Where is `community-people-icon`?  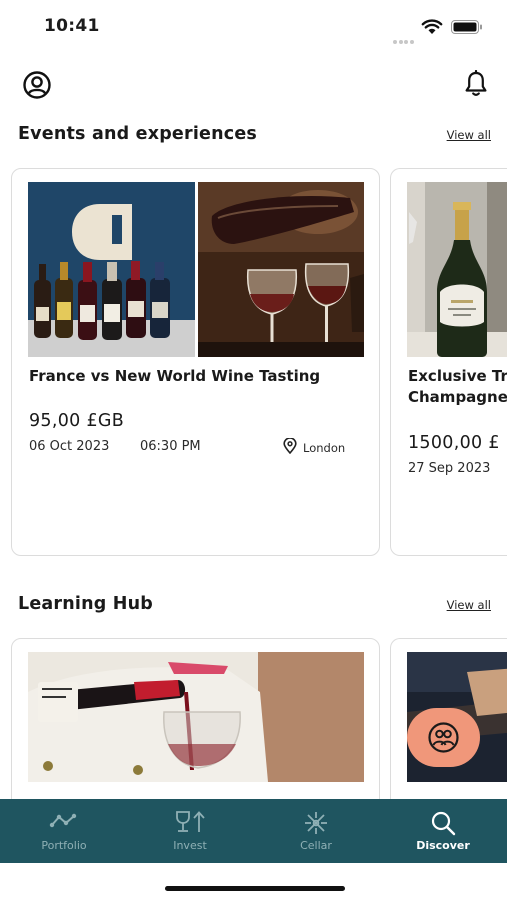 community-people-icon is located at coordinates (443, 737).